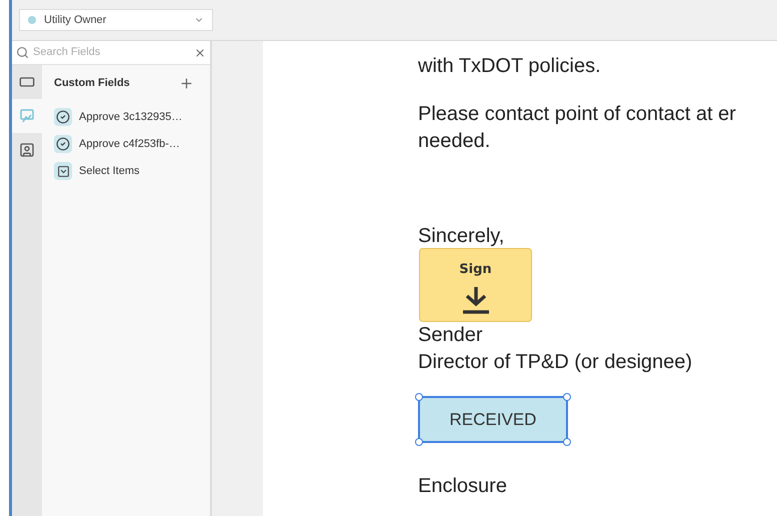 The image size is (777, 516). What do you see at coordinates (451, 335) in the screenshot?
I see `document-text: Sender` at bounding box center [451, 335].